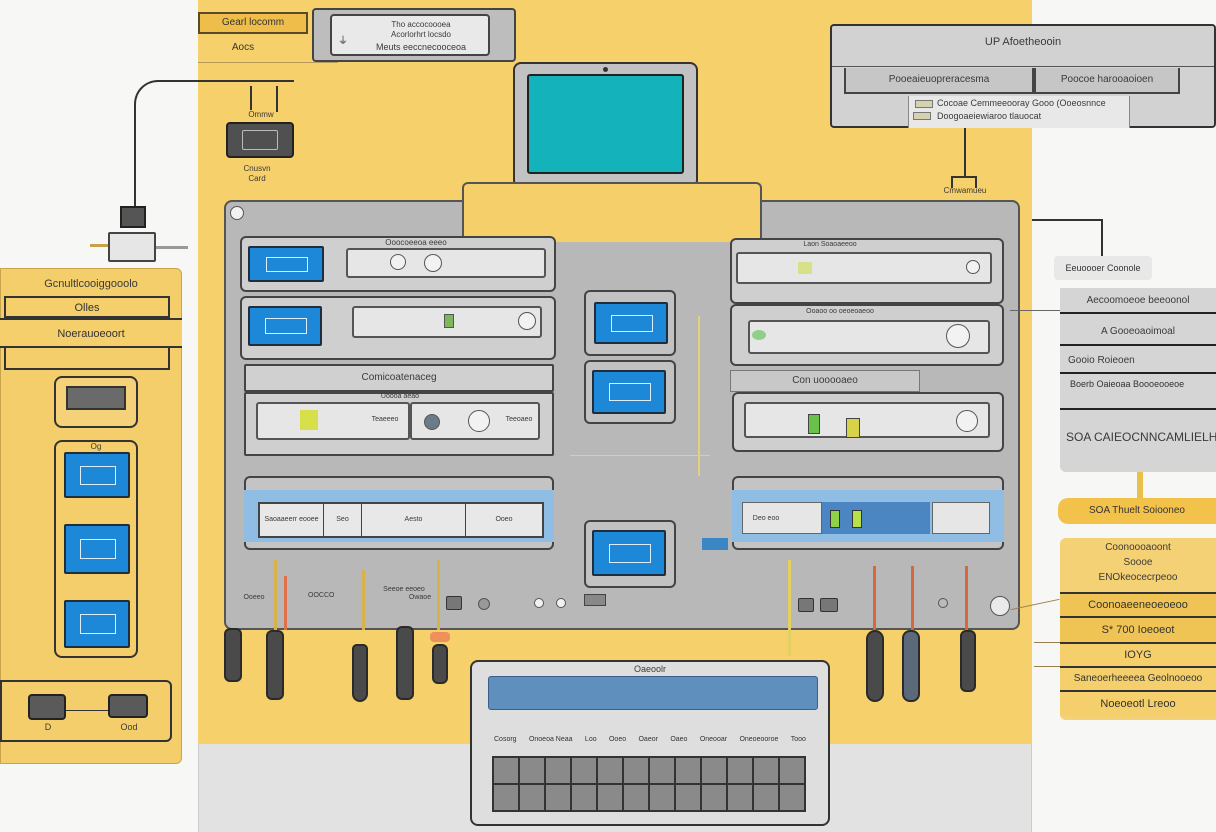 Image resolution: width=1216 pixels, height=832 pixels. Describe the element at coordinates (91, 333) in the screenshot. I see `left-column-row-2: Noerauoeoort` at that location.